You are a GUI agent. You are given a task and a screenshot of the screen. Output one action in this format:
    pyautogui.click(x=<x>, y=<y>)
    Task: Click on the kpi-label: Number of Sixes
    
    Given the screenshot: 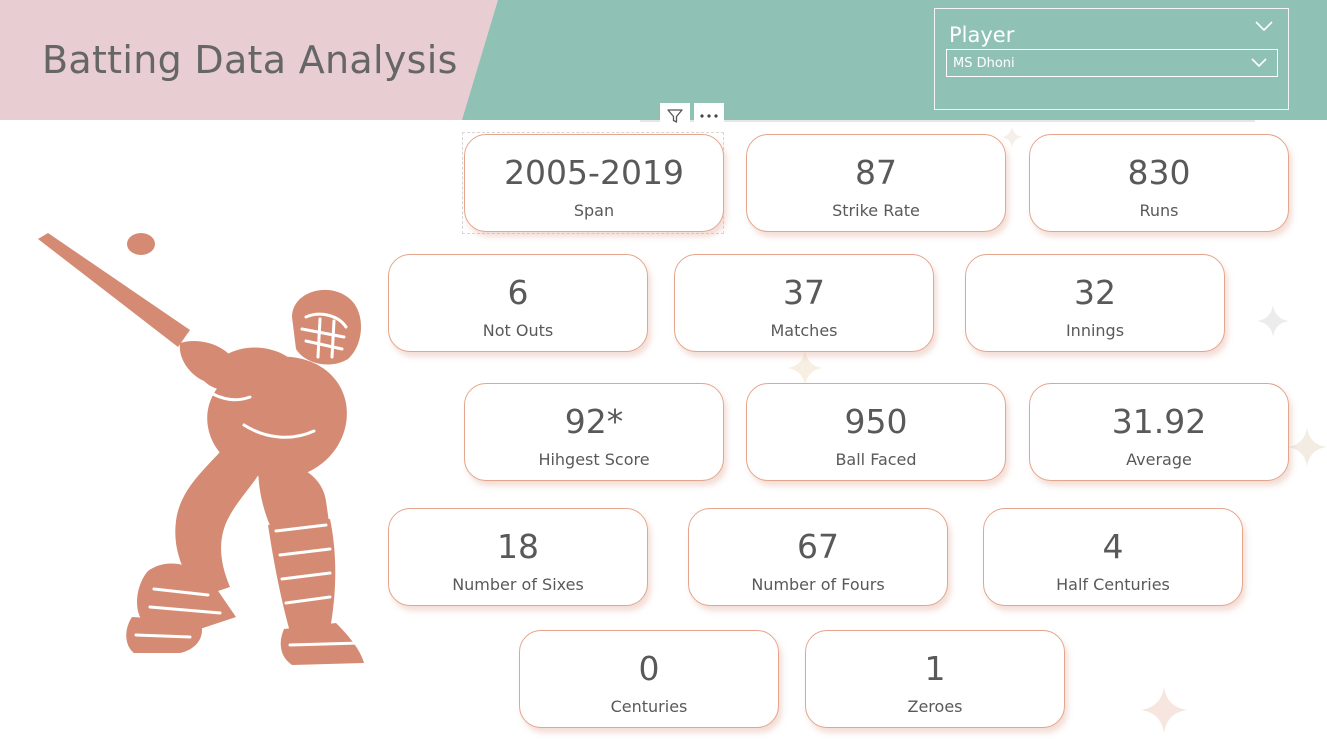 What is the action you would take?
    pyautogui.click(x=518, y=584)
    